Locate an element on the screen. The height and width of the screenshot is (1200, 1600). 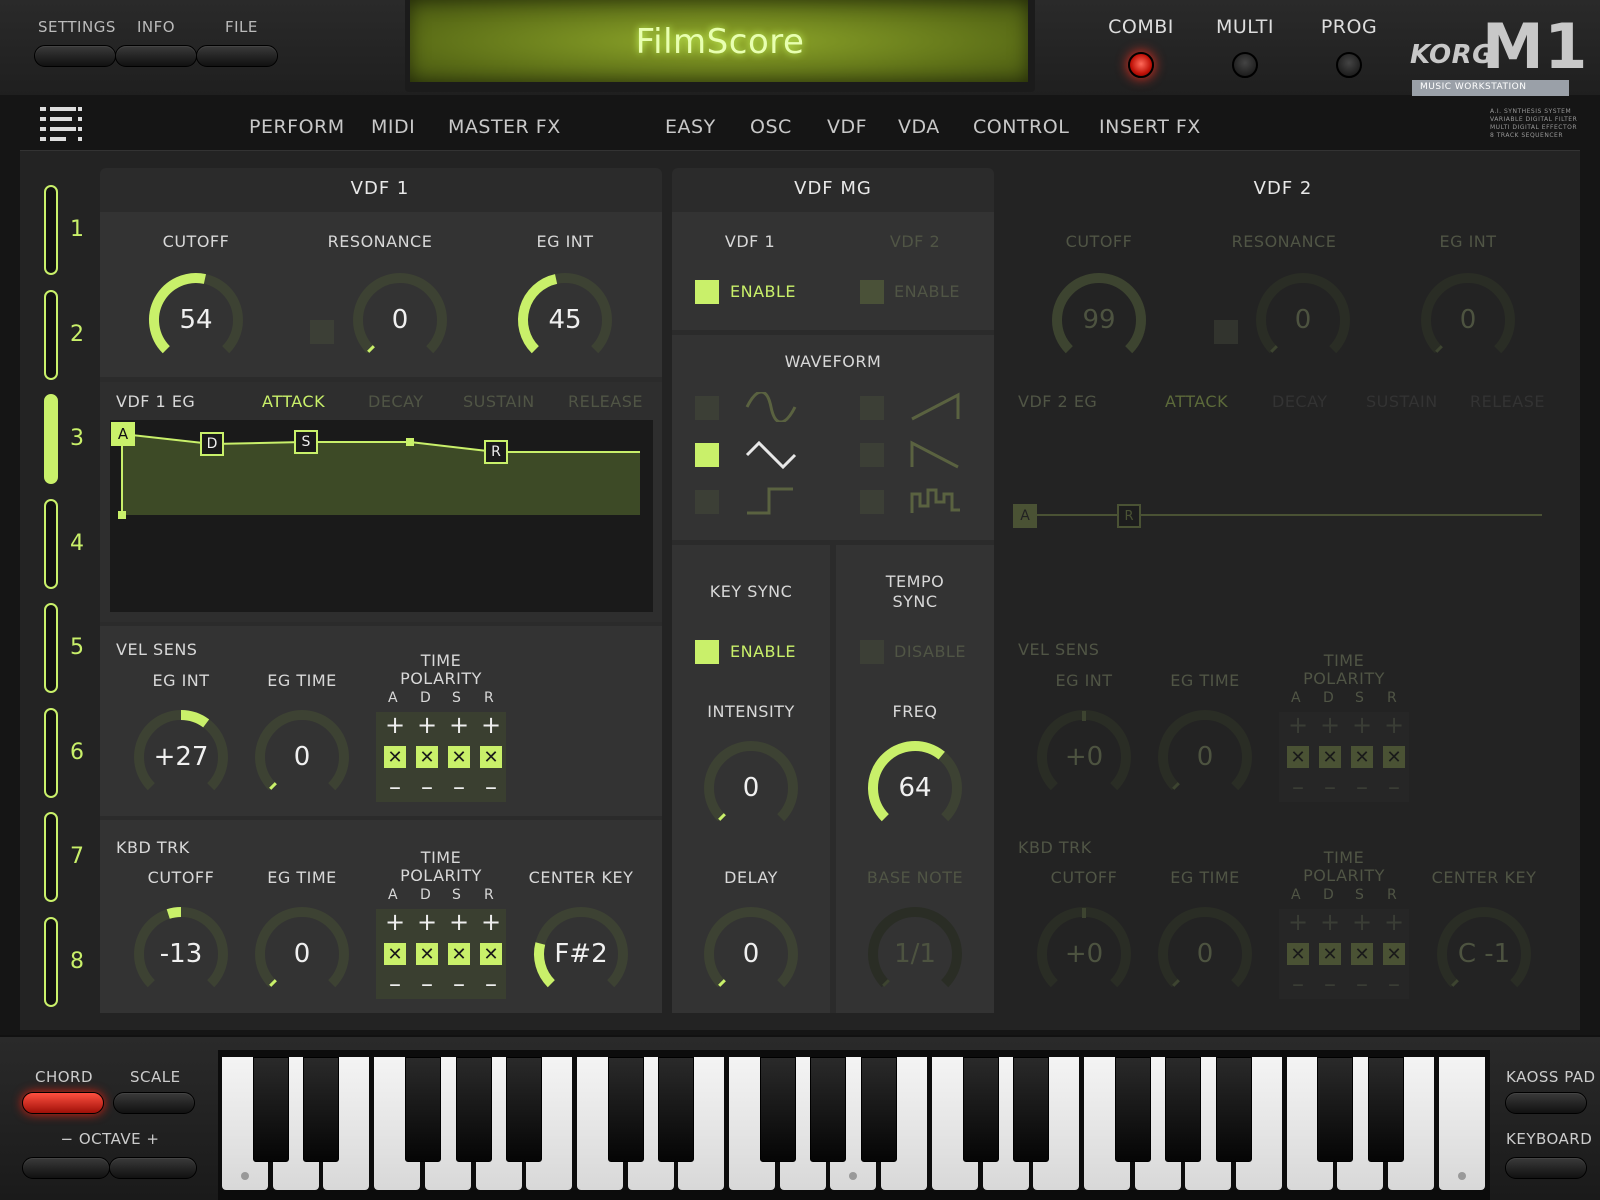
vel-minus-a-button: – is located at coordinates (395, 787).